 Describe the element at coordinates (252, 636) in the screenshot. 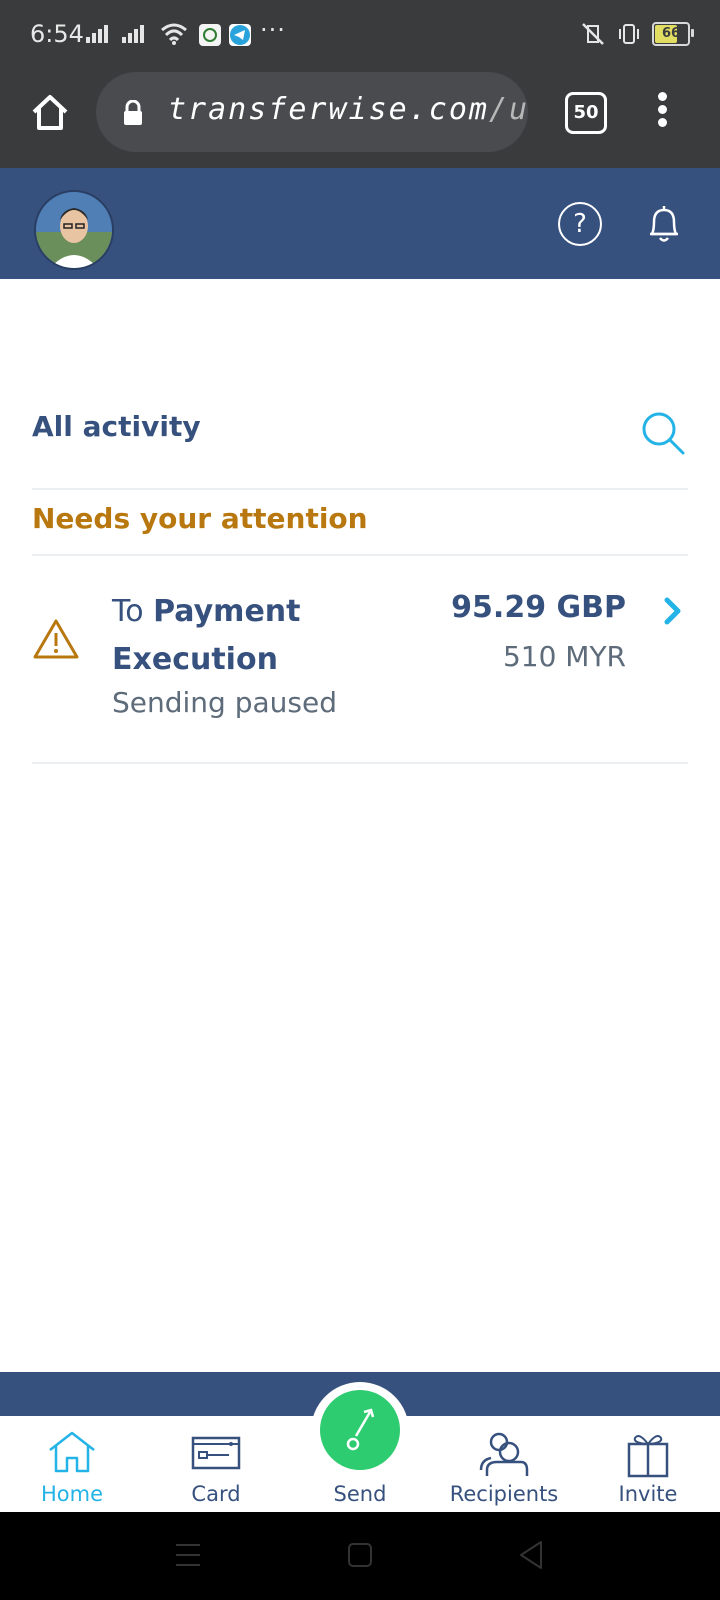

I see `activity-item-title: To Payment Execution` at that location.